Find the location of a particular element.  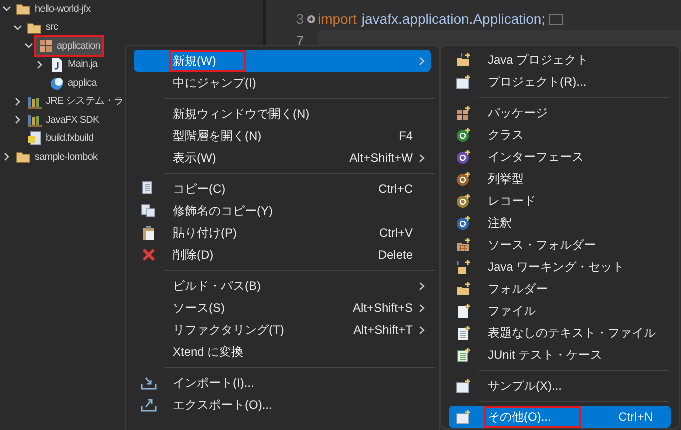

tree-item: build.fxbuild is located at coordinates (60, 139).